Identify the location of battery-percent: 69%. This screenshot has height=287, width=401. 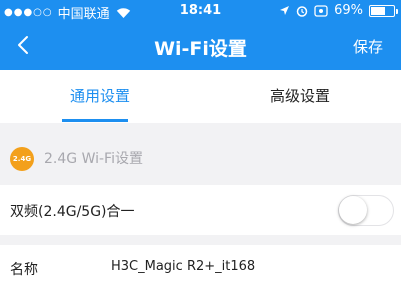
(348, 10).